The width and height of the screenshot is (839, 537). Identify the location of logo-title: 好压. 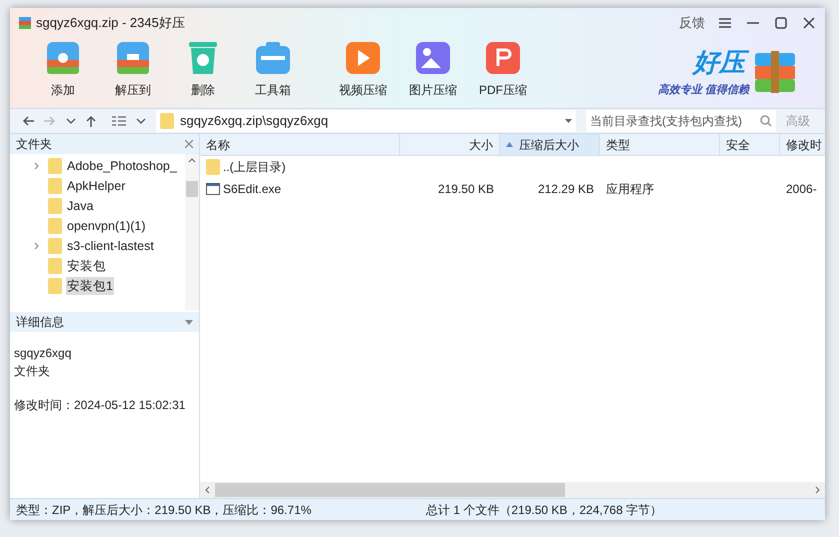
(721, 62).